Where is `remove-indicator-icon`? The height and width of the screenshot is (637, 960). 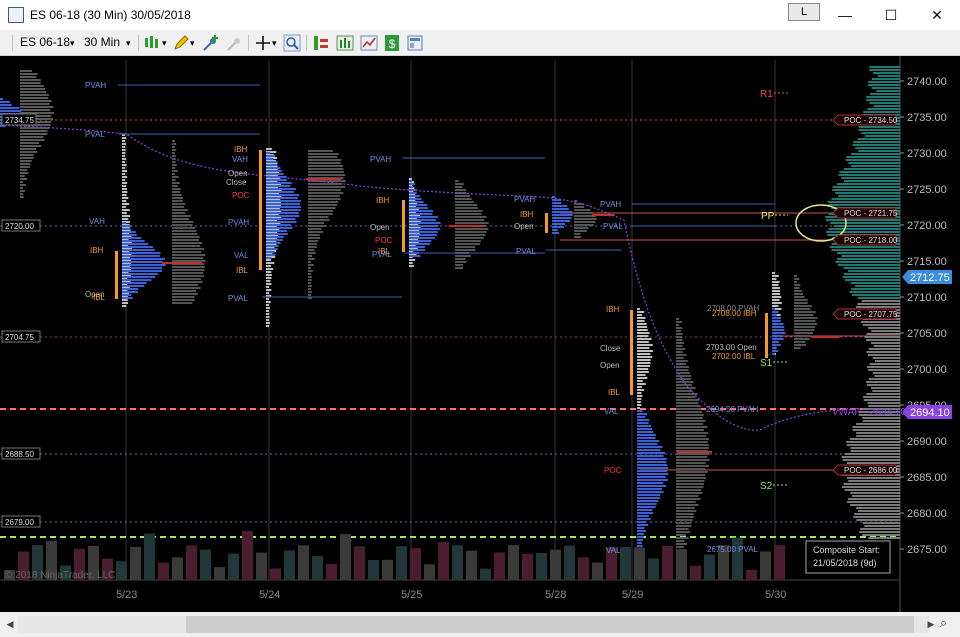
remove-indicator-icon is located at coordinates (235, 43).